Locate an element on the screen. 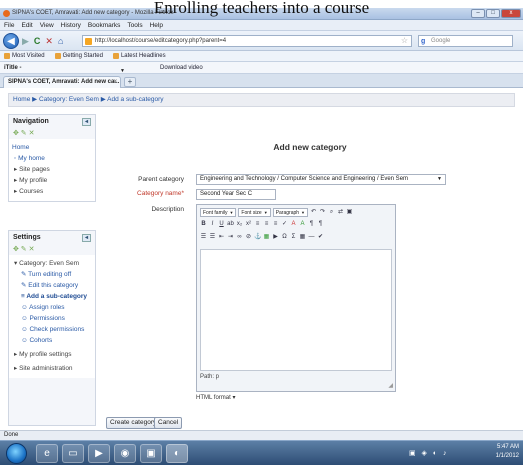  menu-tools: Tools is located at coordinates (134, 25).